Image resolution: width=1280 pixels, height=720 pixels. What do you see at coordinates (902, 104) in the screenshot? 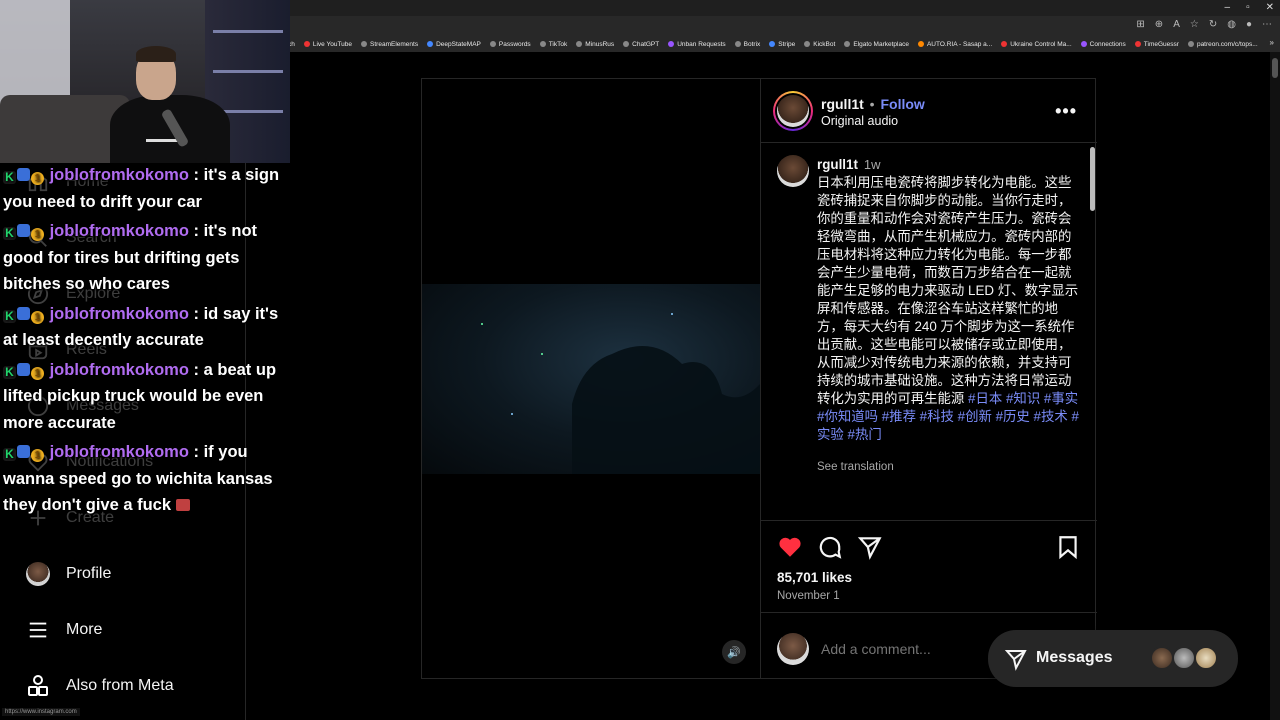
I see `follow-button: Follow` at bounding box center [902, 104].